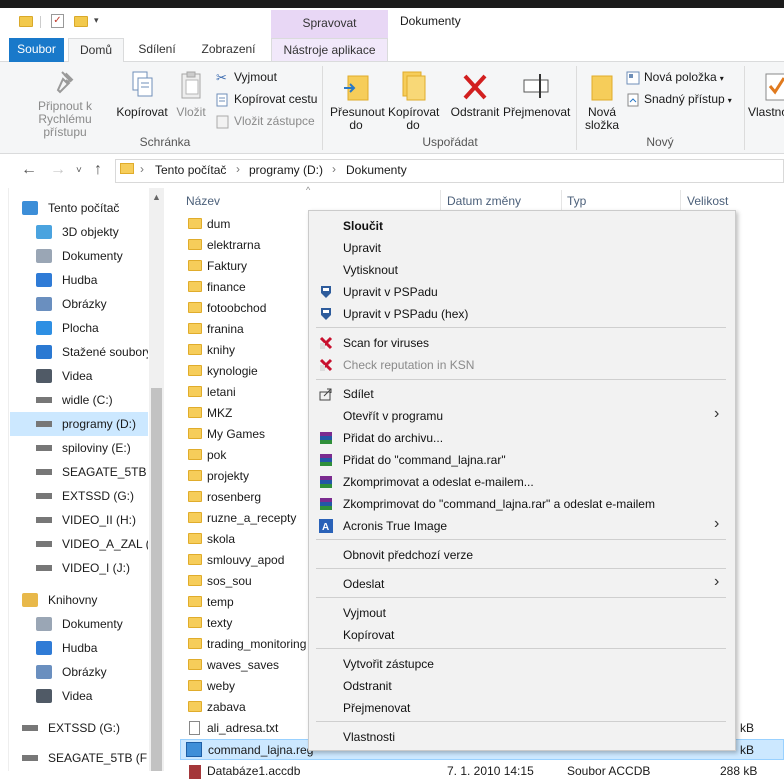 This screenshot has height=782, width=784. I want to click on menu-add-rar: Přidat do "command_lajna.rar", so click(424, 460).